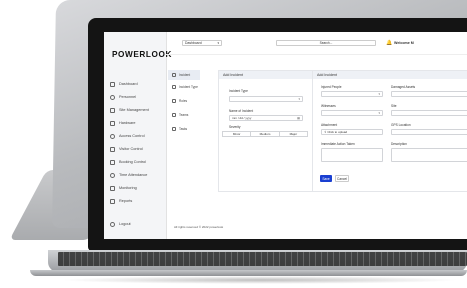  What do you see at coordinates (394, 106) in the screenshot?
I see `site-label: Site` at bounding box center [394, 106].